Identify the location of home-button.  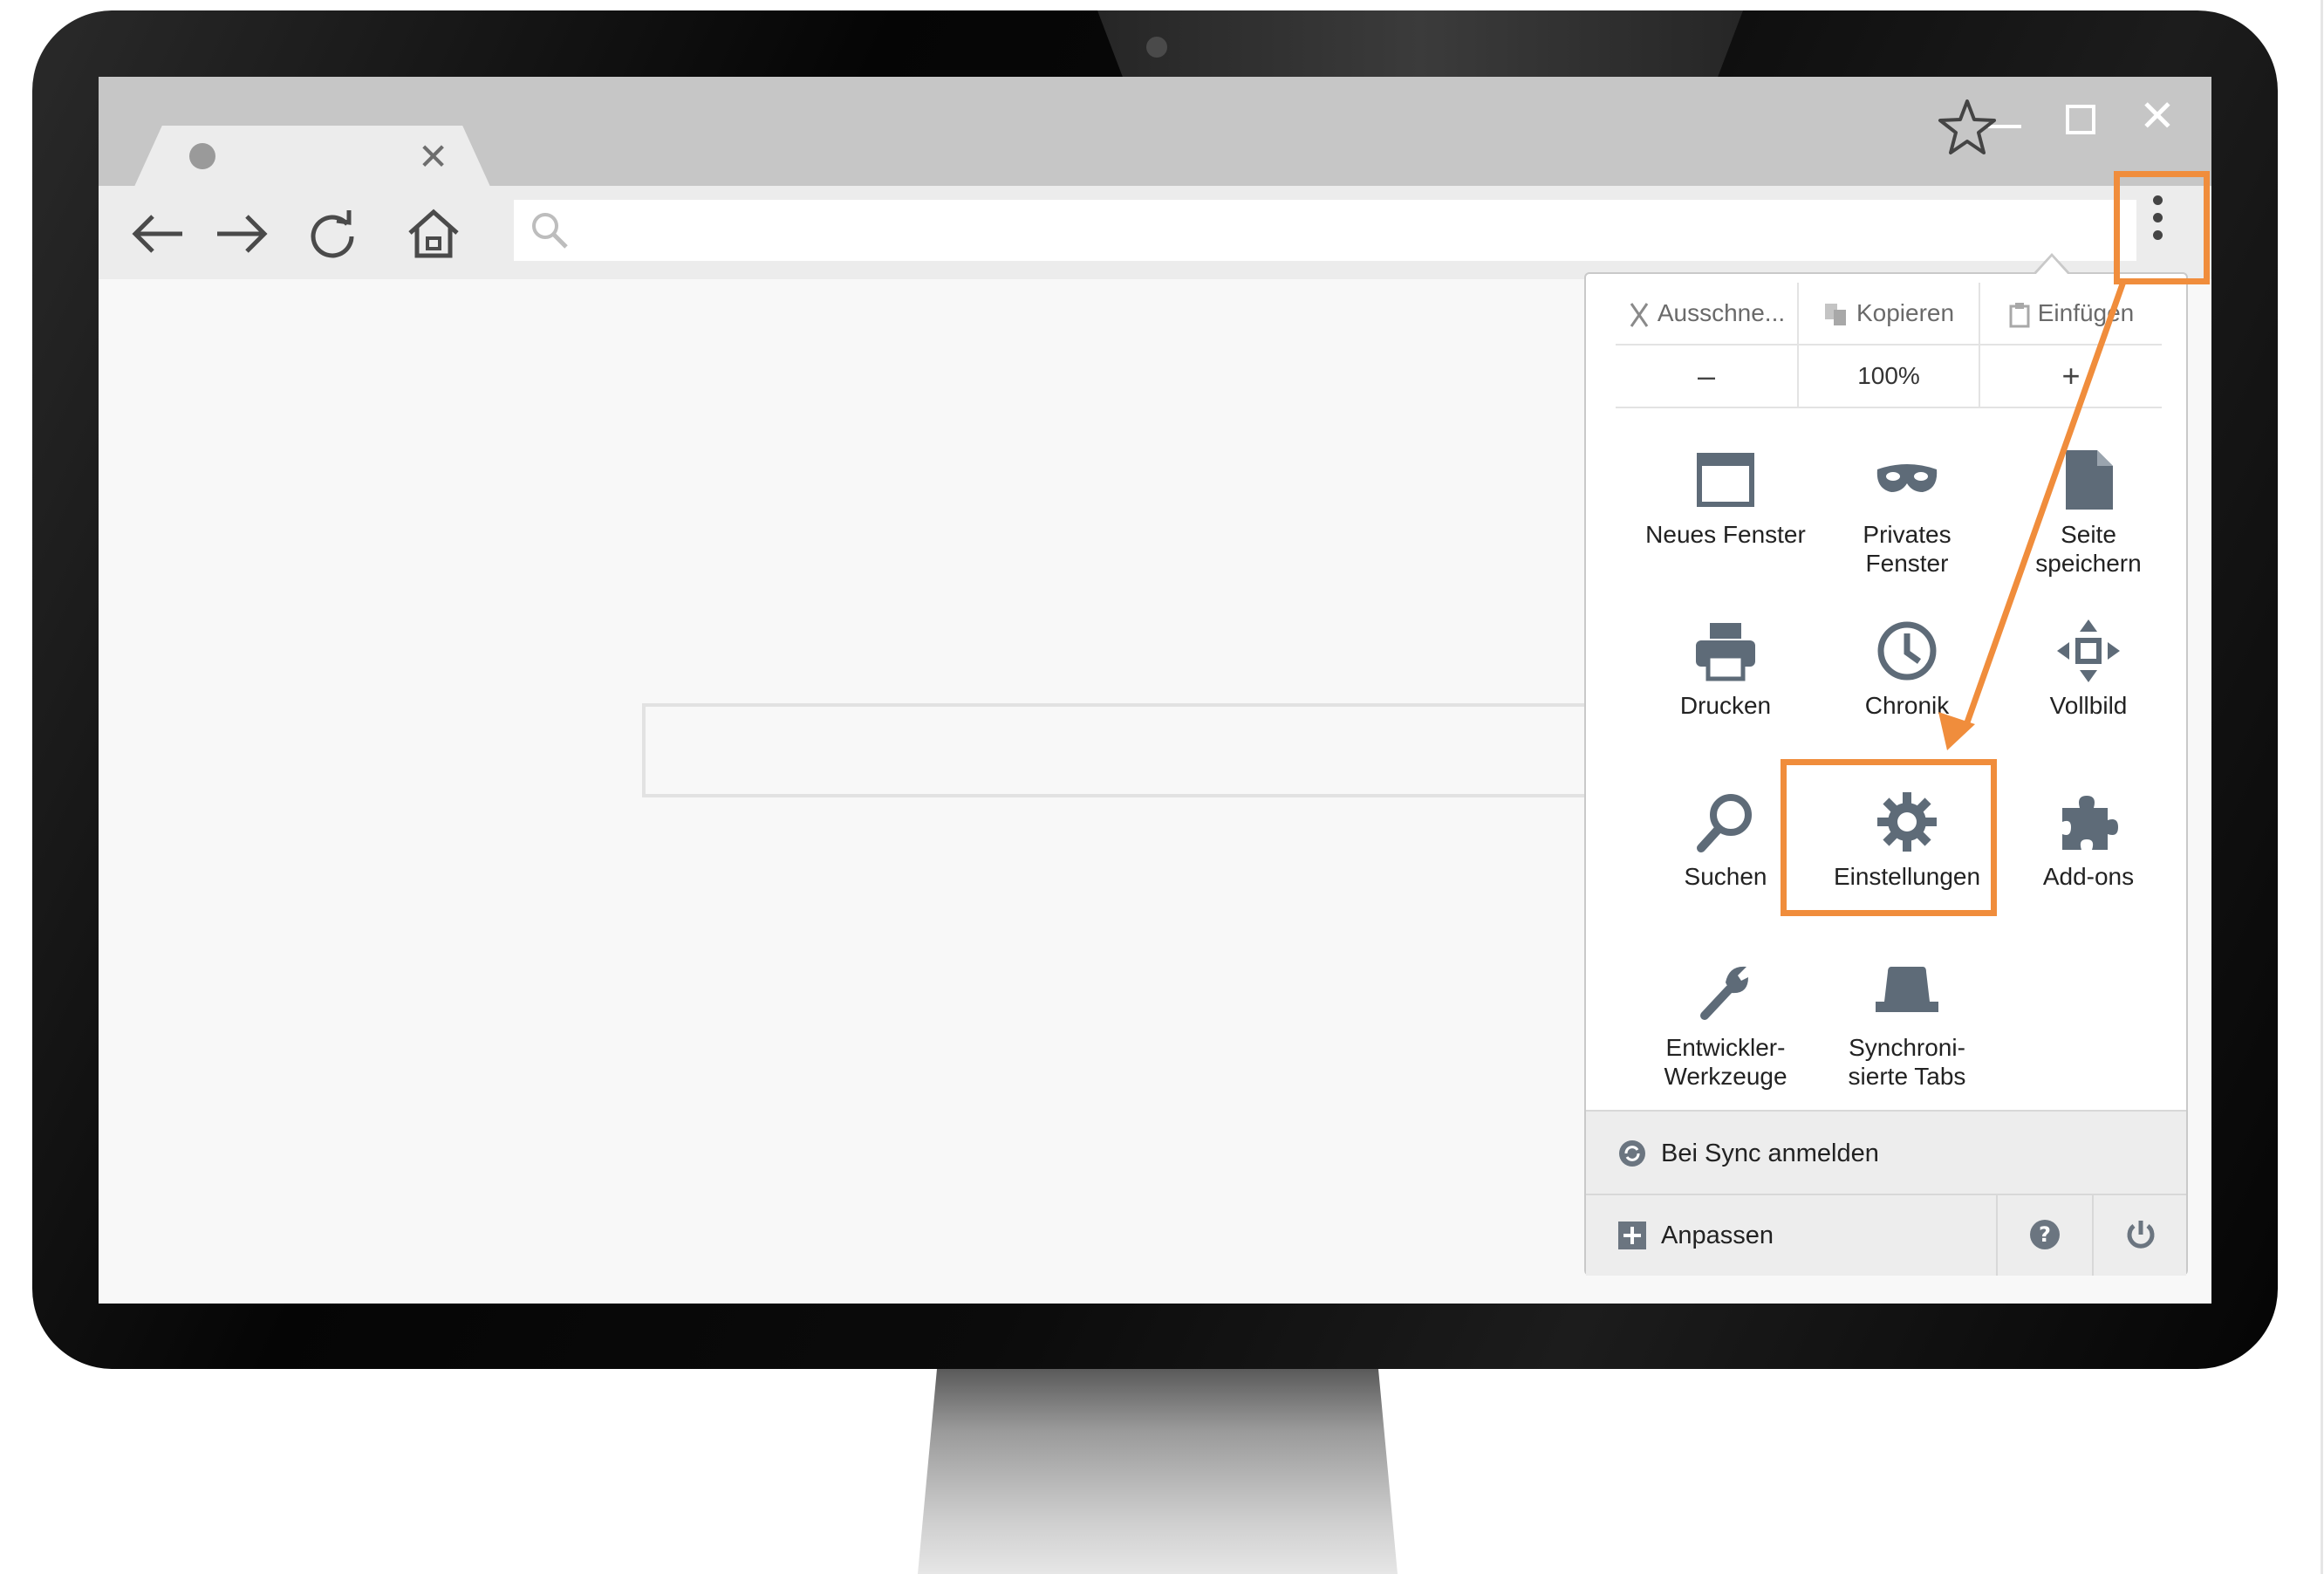
(434, 234).